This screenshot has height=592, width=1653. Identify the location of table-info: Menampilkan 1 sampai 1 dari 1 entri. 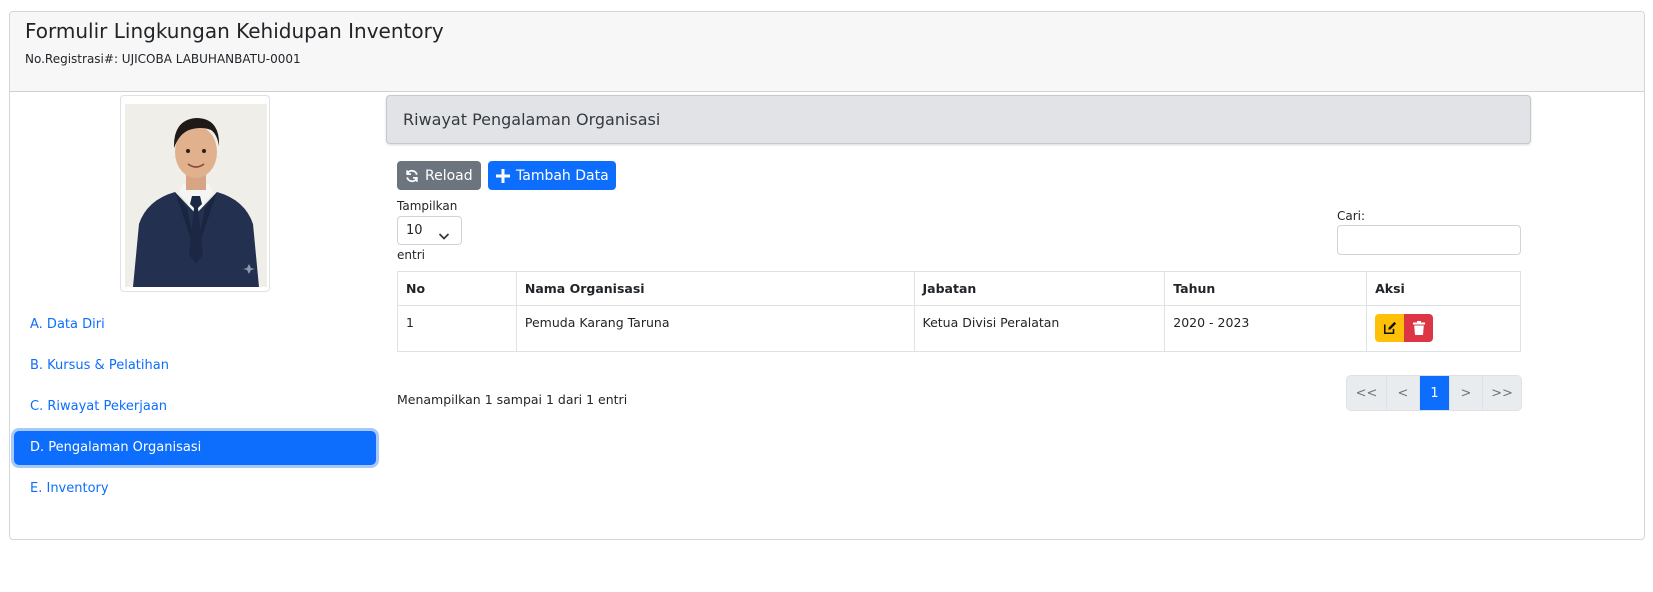
(512, 399).